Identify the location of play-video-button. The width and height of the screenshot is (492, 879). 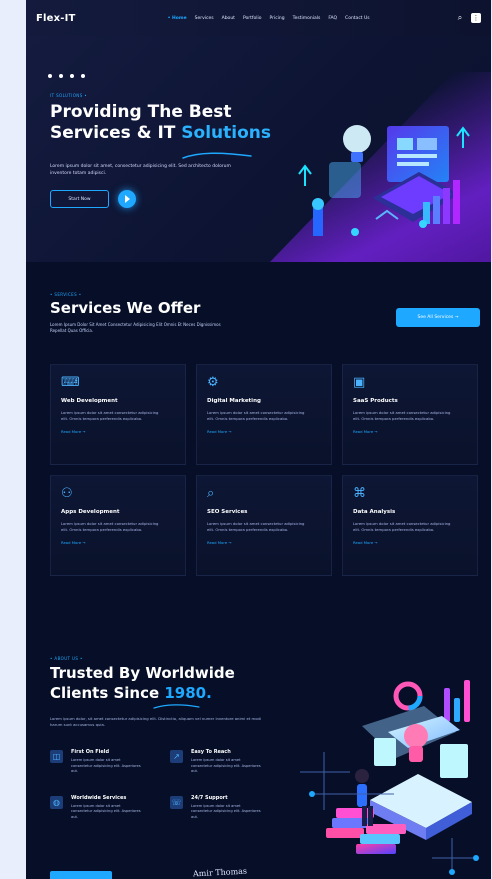
(127, 199).